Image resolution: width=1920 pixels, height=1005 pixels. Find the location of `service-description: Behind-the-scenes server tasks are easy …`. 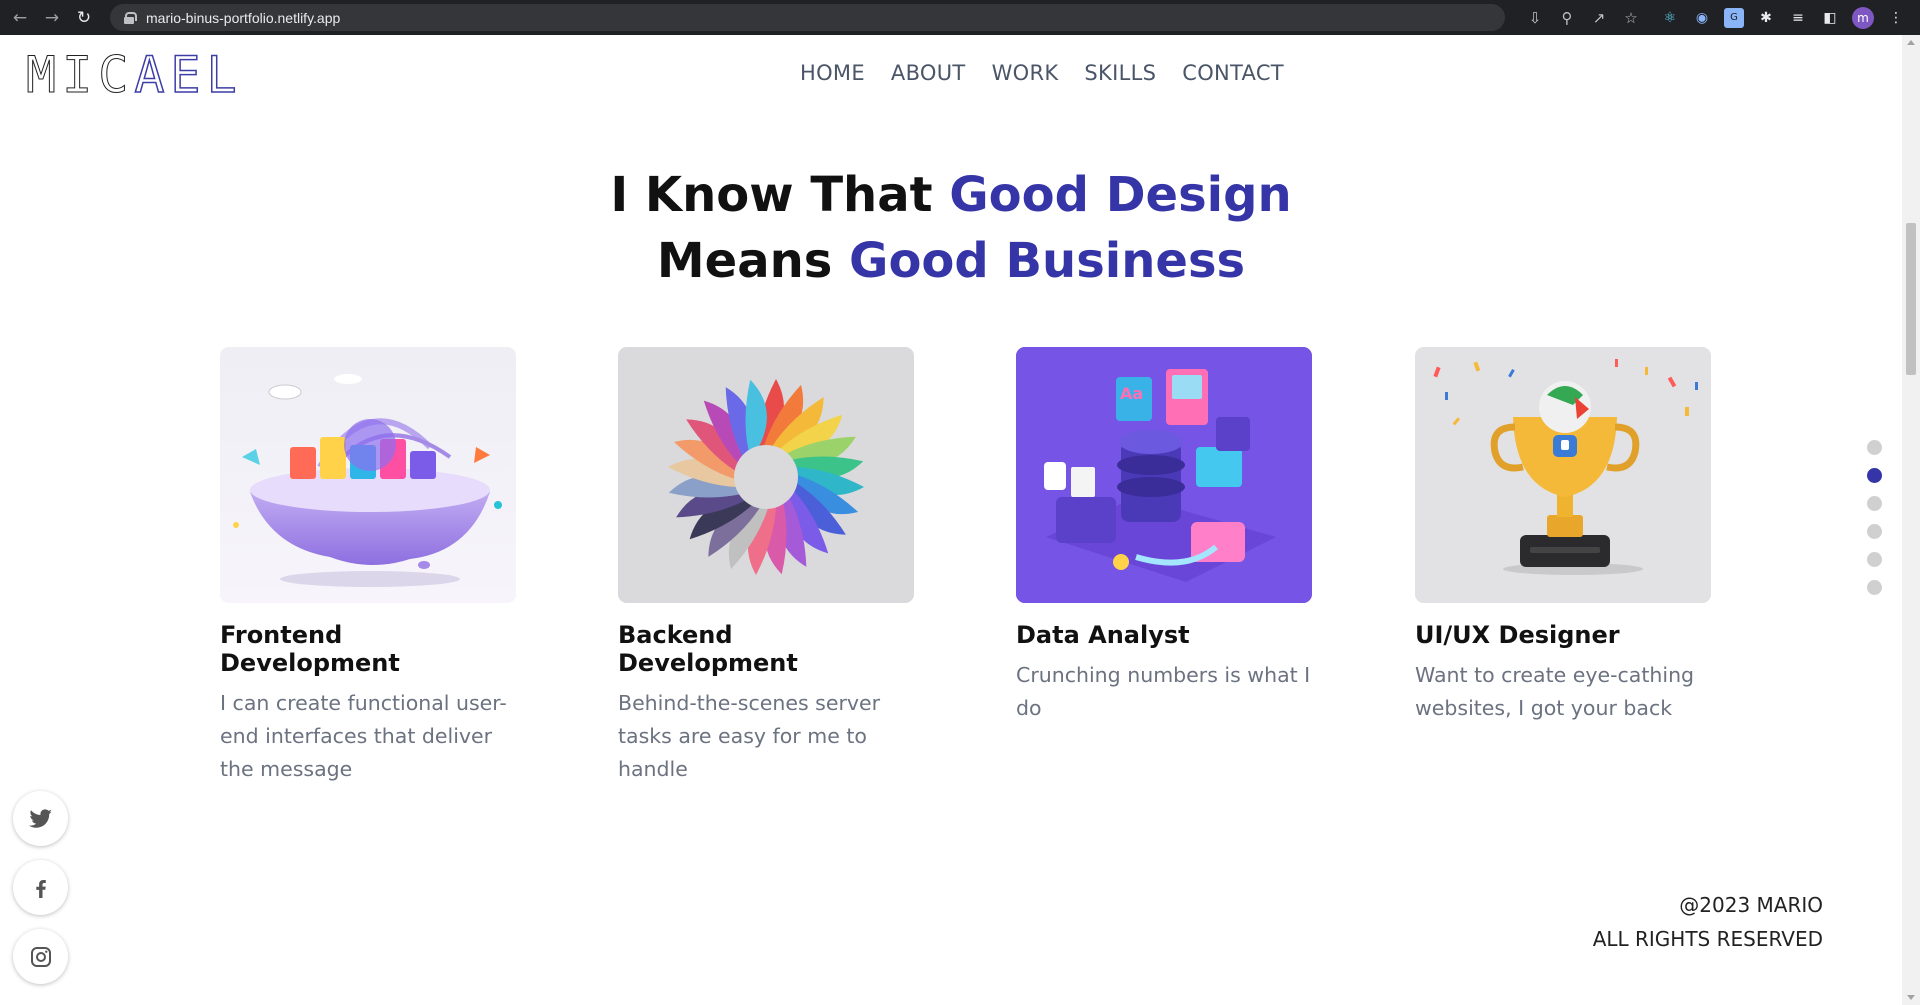

service-description: Behind-the-scenes server tasks are easy … is located at coordinates (749, 736).